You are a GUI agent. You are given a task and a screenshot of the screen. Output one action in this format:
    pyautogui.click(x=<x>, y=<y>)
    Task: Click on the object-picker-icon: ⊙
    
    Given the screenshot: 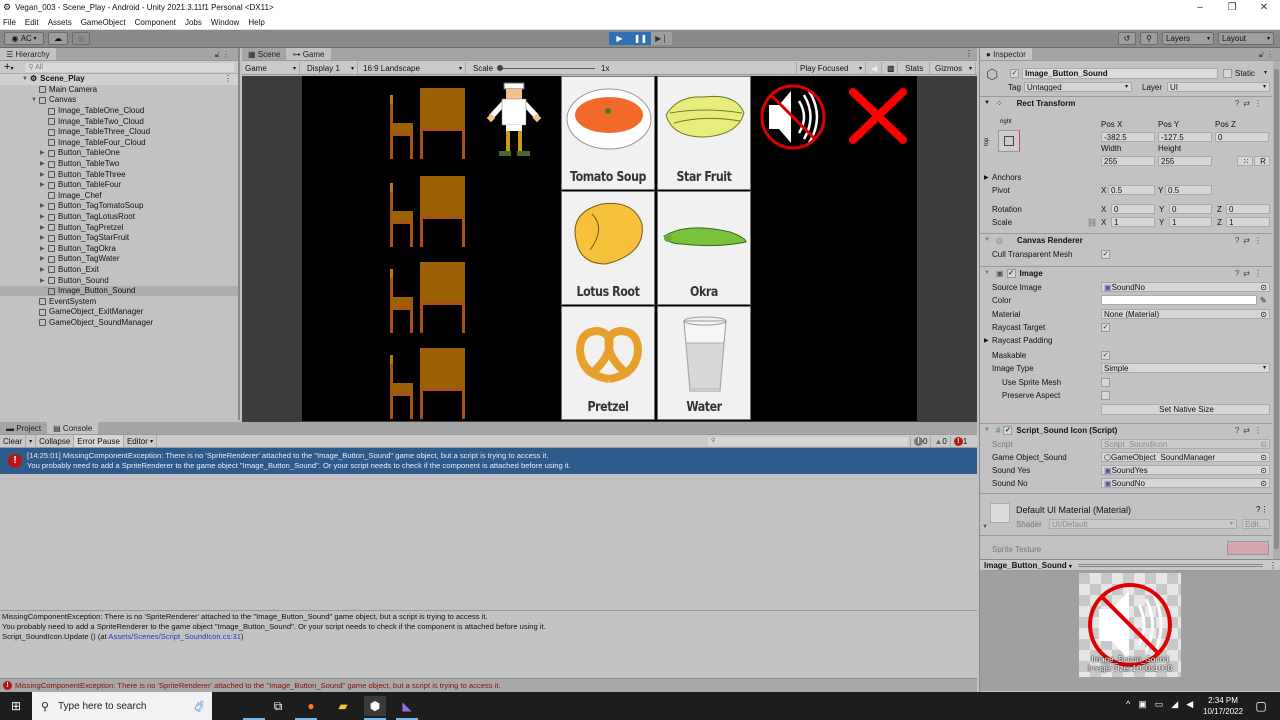 What is the action you would take?
    pyautogui.click(x=1263, y=470)
    